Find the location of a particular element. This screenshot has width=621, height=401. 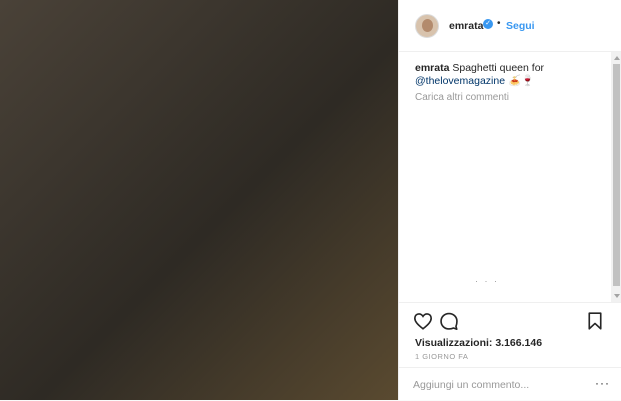

loading-indicator: · · · is located at coordinates (487, 281).